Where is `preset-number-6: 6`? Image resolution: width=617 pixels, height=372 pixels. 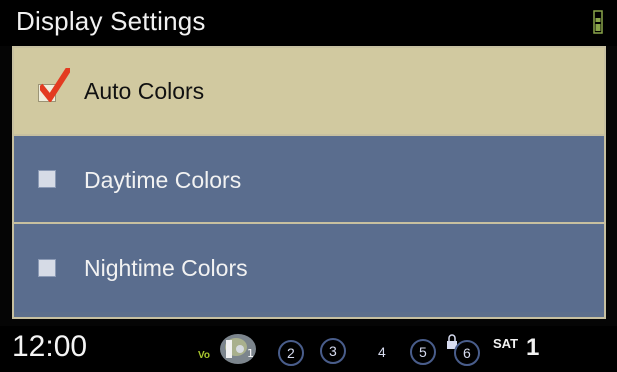
preset-number-6: 6 is located at coordinates (467, 353).